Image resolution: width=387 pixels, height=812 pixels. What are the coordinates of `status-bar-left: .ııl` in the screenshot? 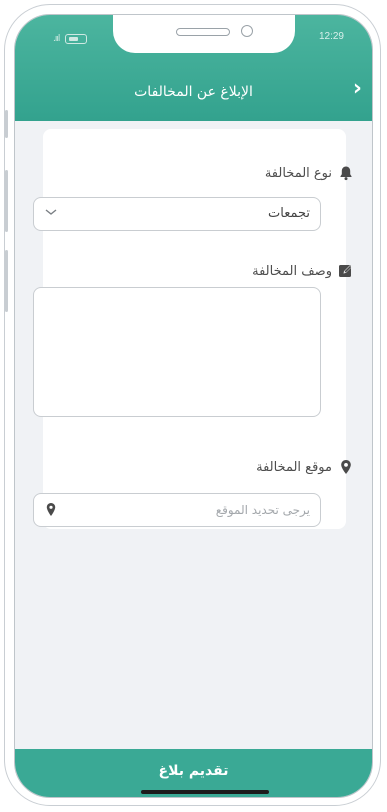 It's located at (70, 39).